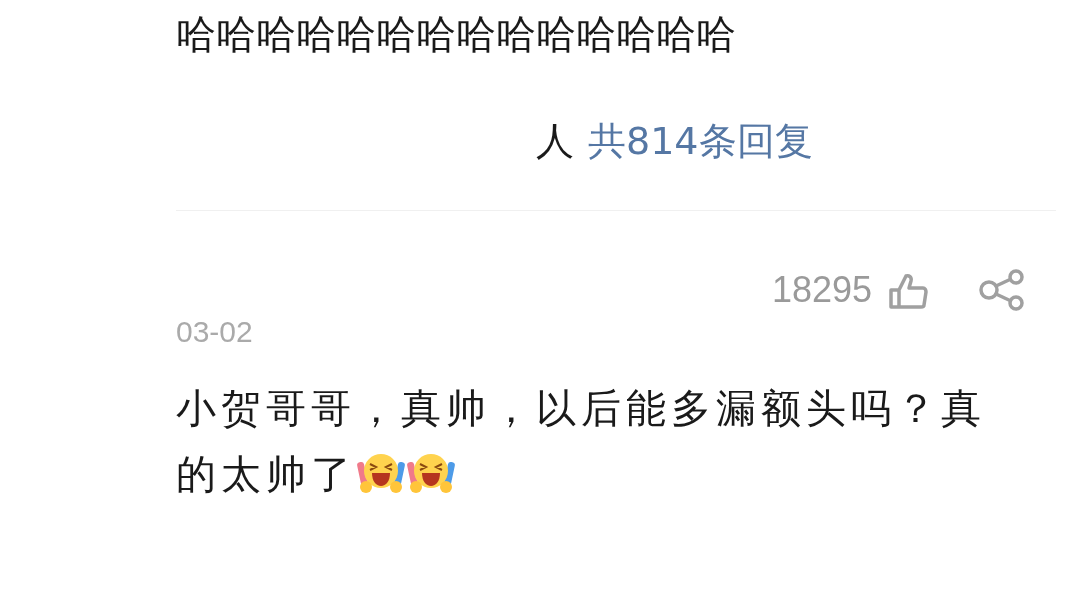  What do you see at coordinates (456, 34) in the screenshot?
I see `comment-text: 哈哈哈哈哈哈哈哈哈哈哈哈哈哈` at bounding box center [456, 34].